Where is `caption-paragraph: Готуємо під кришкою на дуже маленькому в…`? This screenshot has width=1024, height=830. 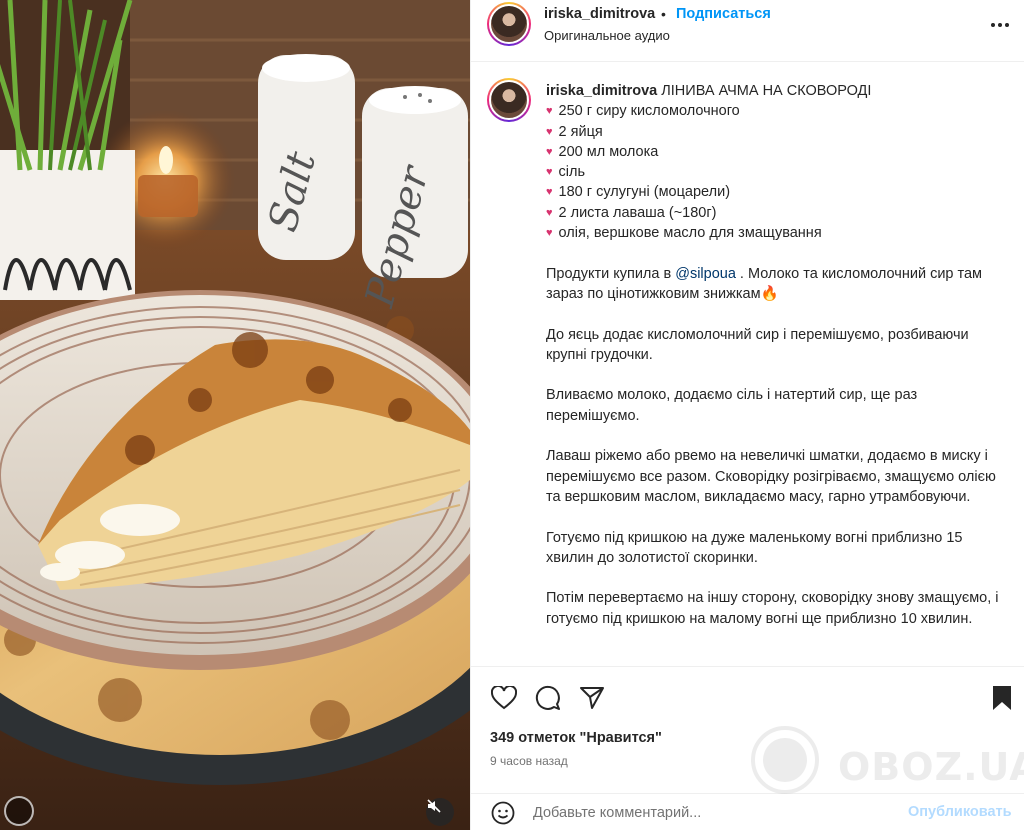
caption-paragraph: Готуємо під кришкою на дуже маленькому в… is located at coordinates (754, 547).